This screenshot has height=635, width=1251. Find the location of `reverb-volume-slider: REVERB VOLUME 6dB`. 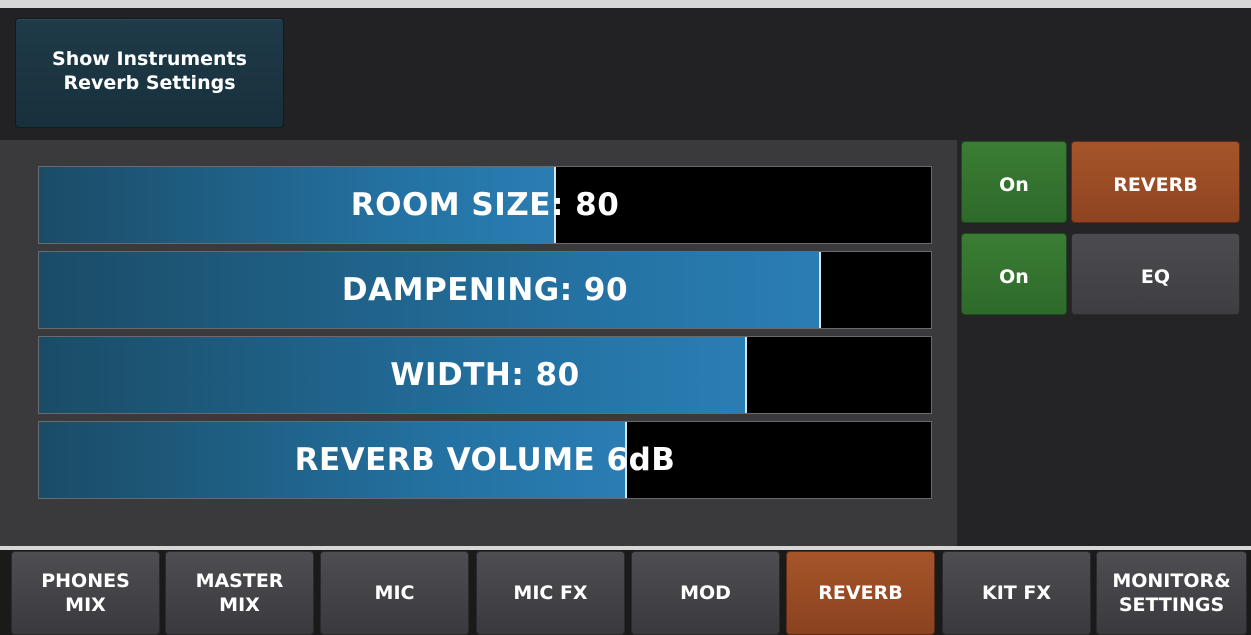

reverb-volume-slider: REVERB VOLUME 6dB is located at coordinates (485, 460).